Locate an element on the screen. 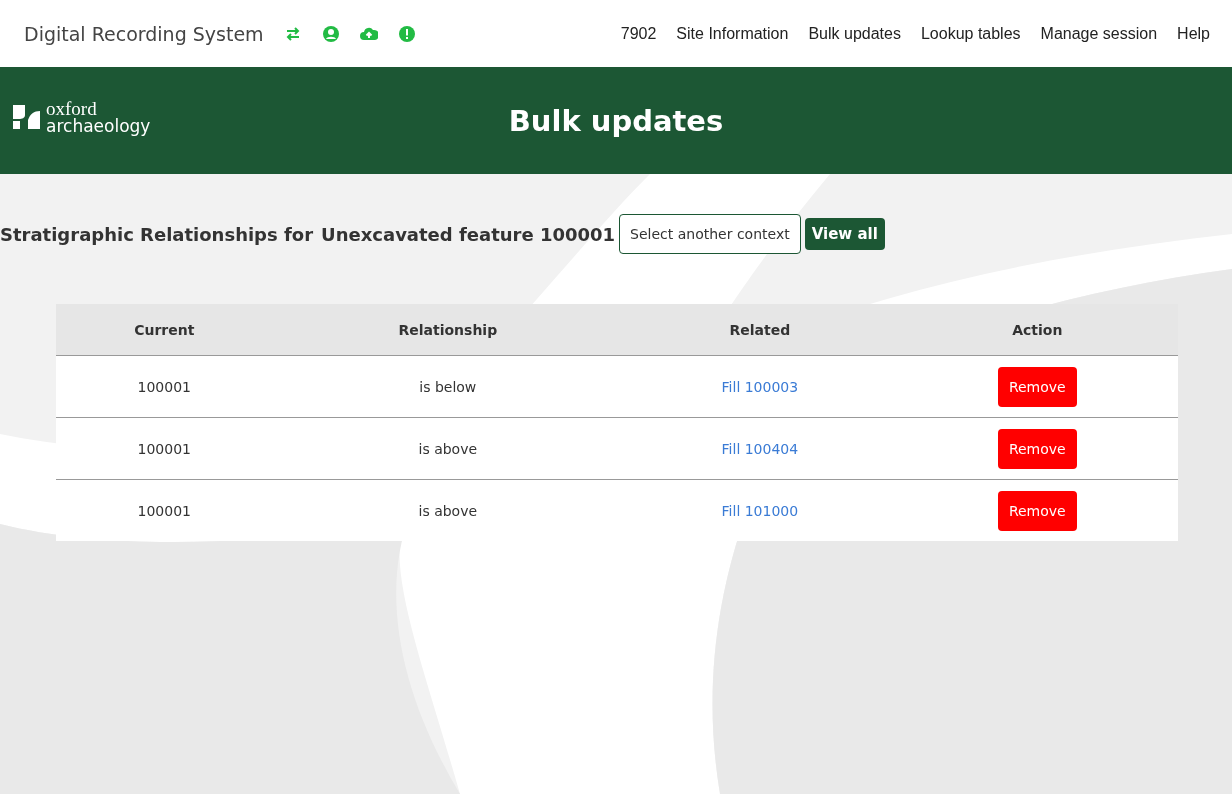 This screenshot has width=1232, height=794. nav-link: Site Information is located at coordinates (732, 33).